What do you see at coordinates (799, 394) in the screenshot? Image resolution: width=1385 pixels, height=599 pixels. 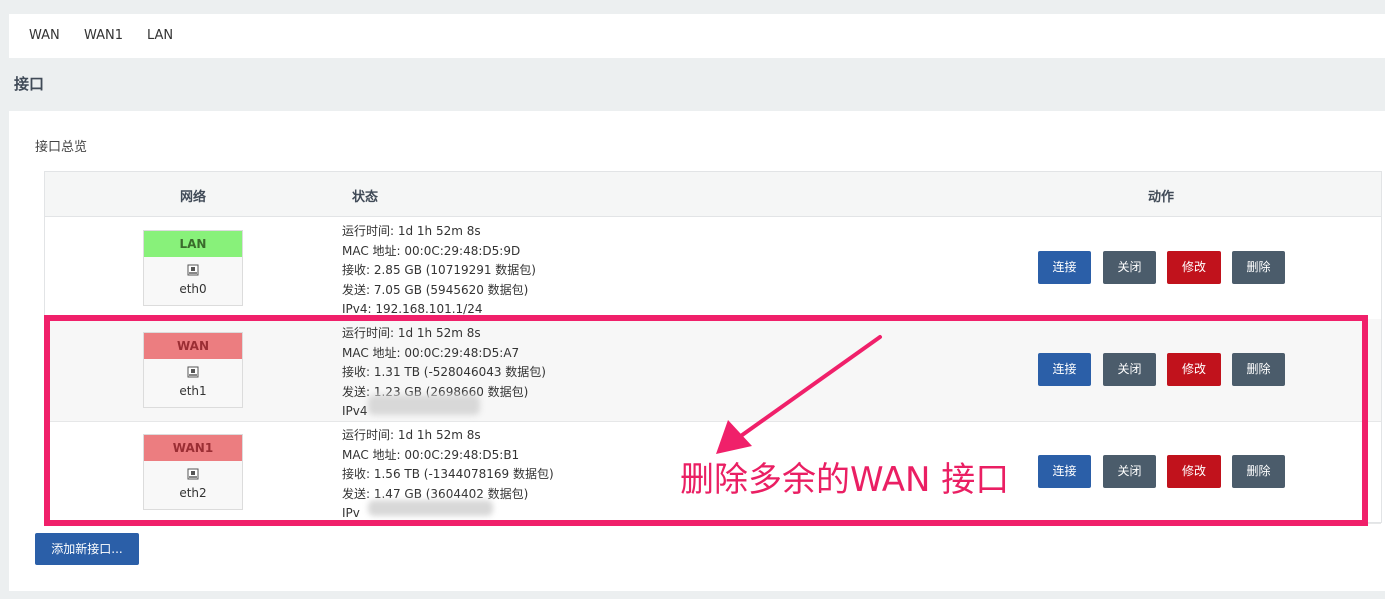 I see `annotation-arrow-icon` at bounding box center [799, 394].